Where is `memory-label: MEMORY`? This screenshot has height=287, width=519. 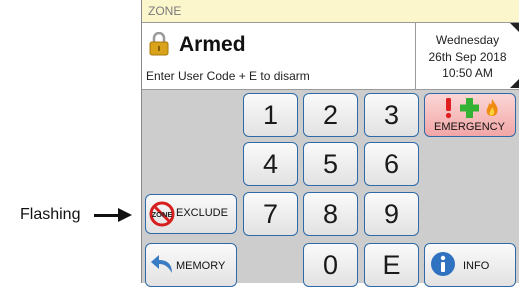
memory-label: MEMORY is located at coordinates (201, 266).